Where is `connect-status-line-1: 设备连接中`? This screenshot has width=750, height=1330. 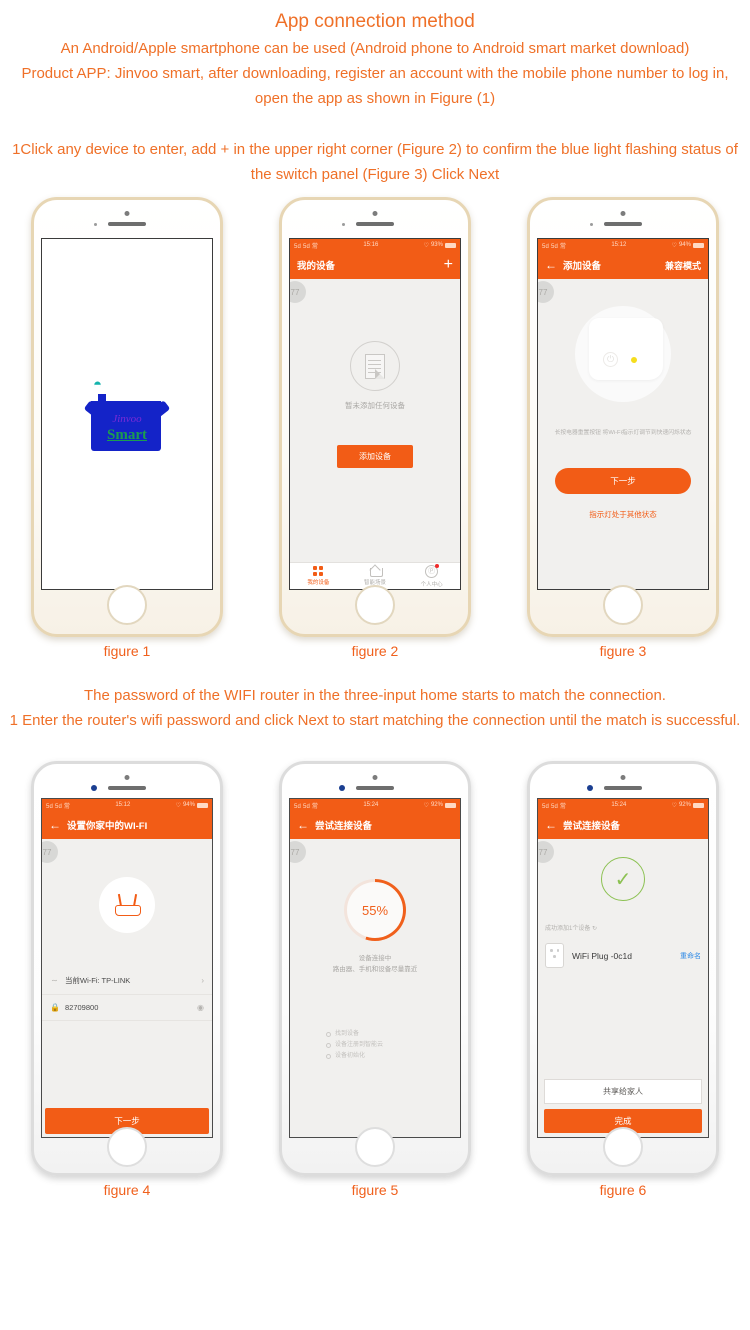
connect-status-line-1: 设备连接中 is located at coordinates (375, 958).